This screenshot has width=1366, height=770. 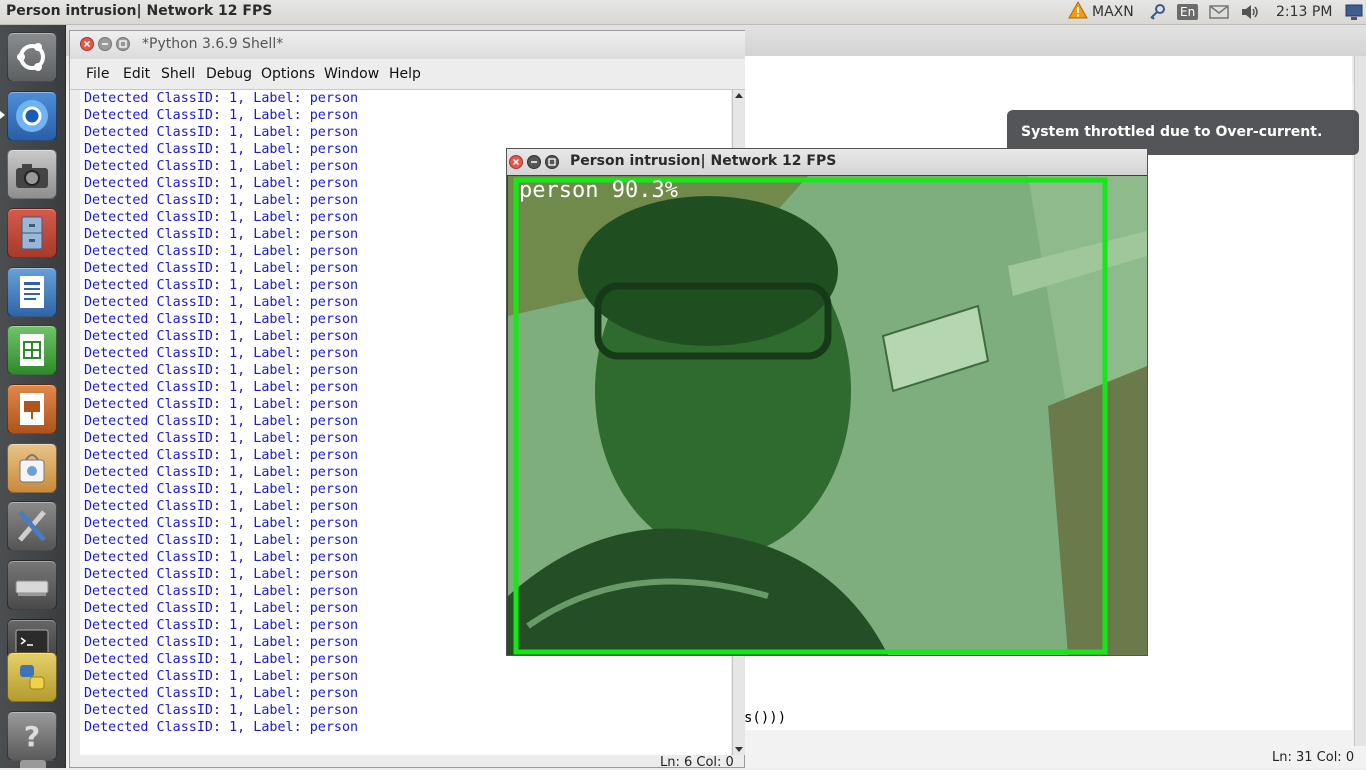 I want to click on editor-status: Ln: 31 Col: 0, so click(x=1313, y=757).